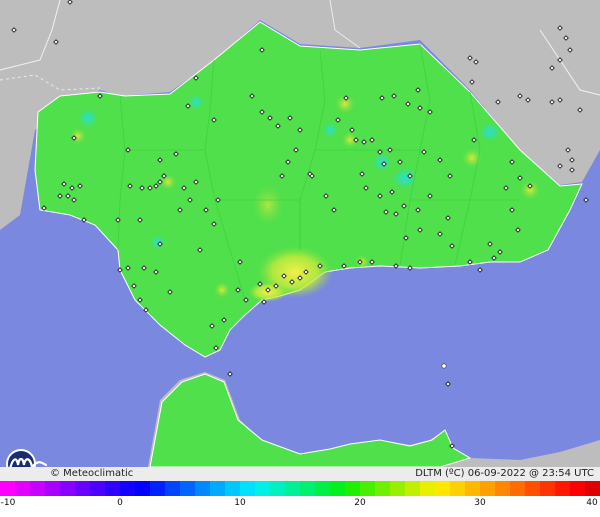  I want to click on colorbar-tick-label: 40, so click(592, 503).